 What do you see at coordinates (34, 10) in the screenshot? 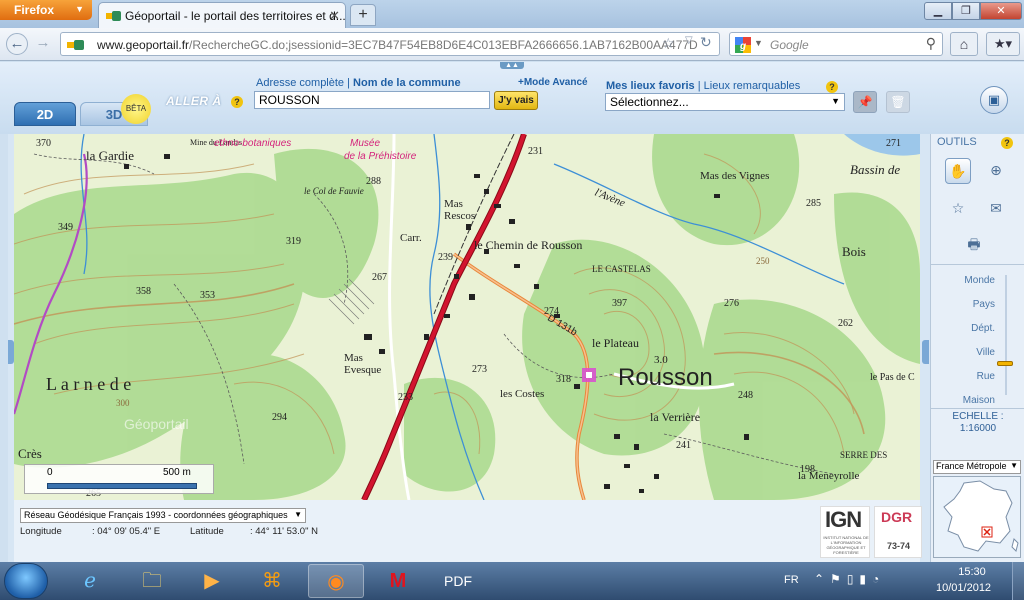
I see `firefox-menu-label: Firefox` at bounding box center [34, 10].